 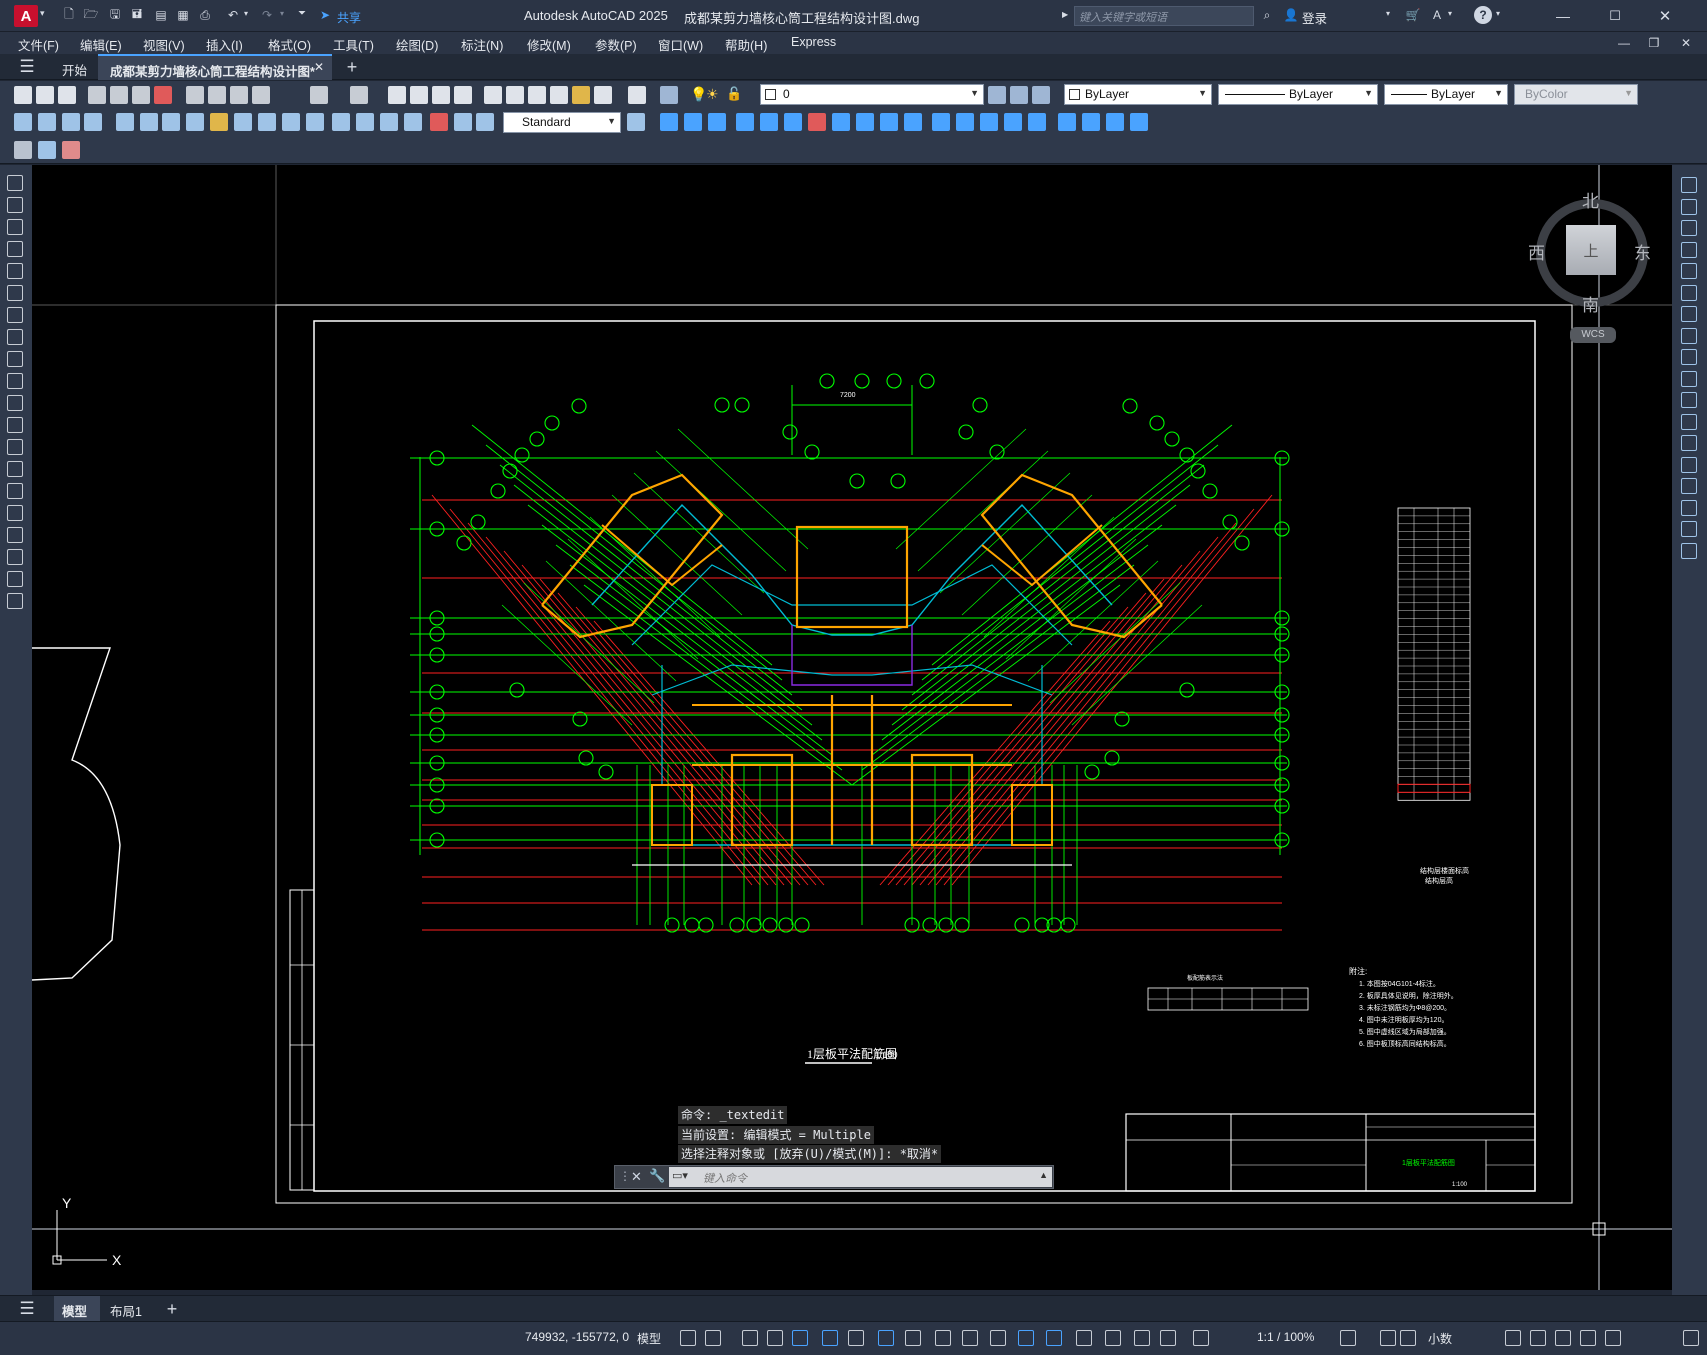 What do you see at coordinates (69, 15) in the screenshot?
I see `new-file-icon: 🗋` at bounding box center [69, 15].